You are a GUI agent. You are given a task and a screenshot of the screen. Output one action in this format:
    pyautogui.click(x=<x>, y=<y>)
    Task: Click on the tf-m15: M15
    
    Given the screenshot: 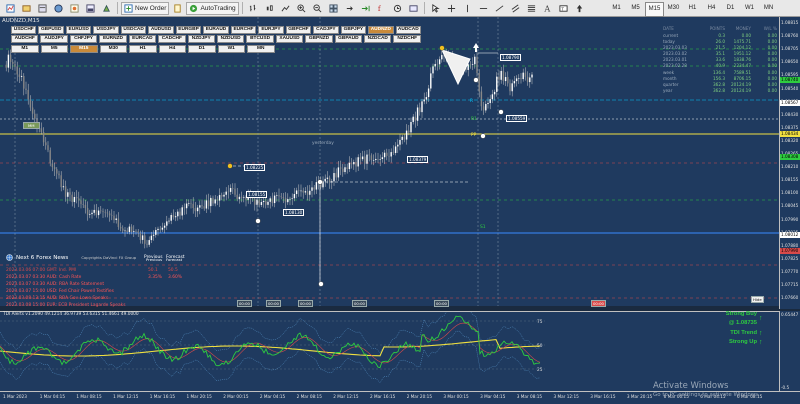 What is the action you would take?
    pyautogui.click(x=654, y=9)
    